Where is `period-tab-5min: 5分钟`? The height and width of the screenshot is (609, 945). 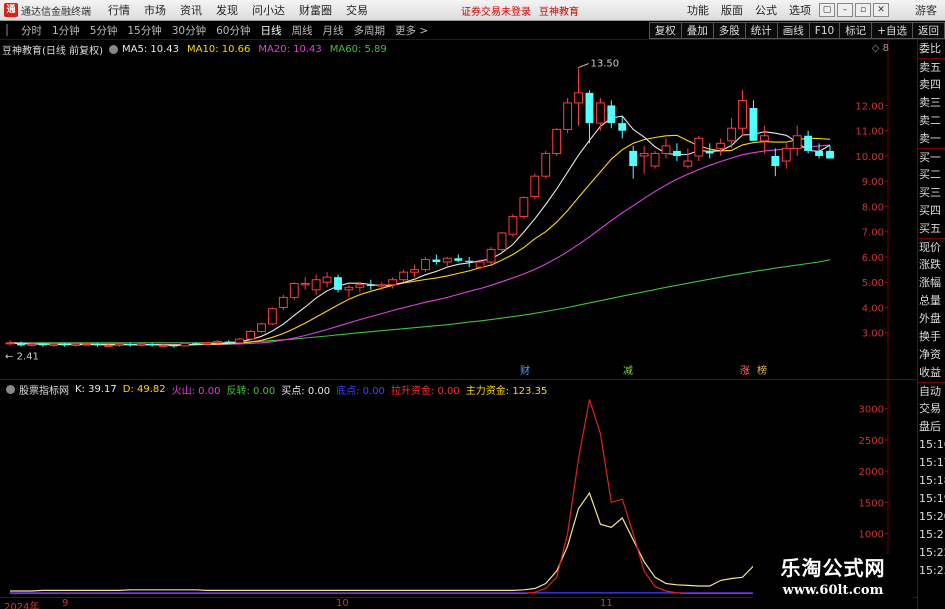
period-tab-5min: 5分钟 is located at coordinates (104, 30).